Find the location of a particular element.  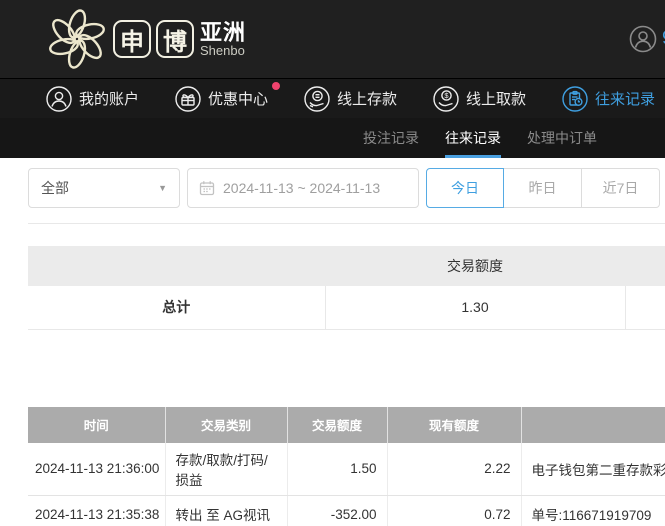

tab-label: 处理中订单 is located at coordinates (562, 138).